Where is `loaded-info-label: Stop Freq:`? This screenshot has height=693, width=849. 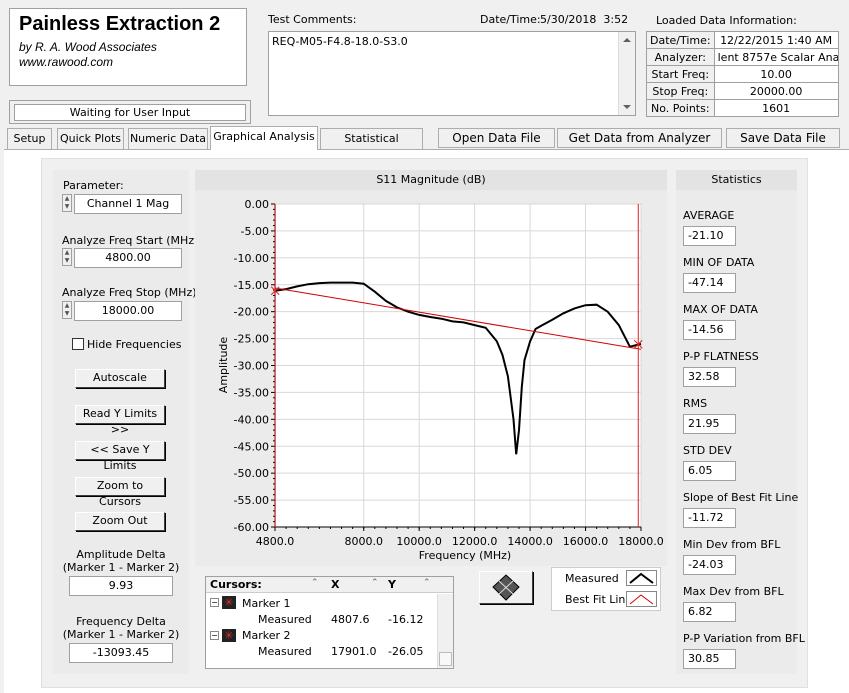
loaded-info-label: Stop Freq: is located at coordinates (680, 91).